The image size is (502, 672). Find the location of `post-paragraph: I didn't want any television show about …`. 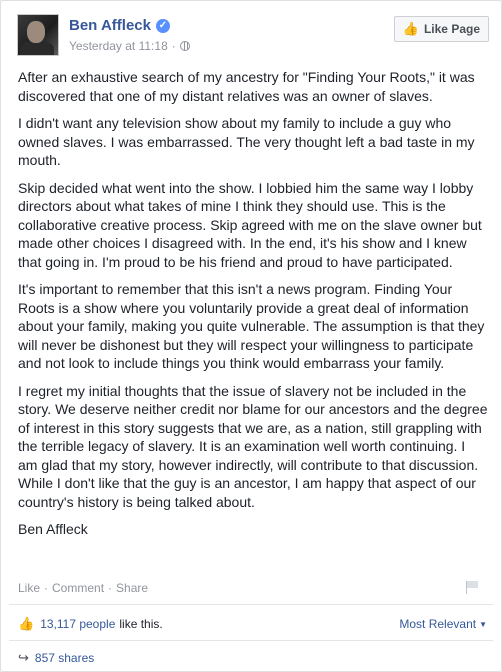

post-paragraph: I didn't want any television show about … is located at coordinates (246, 141).